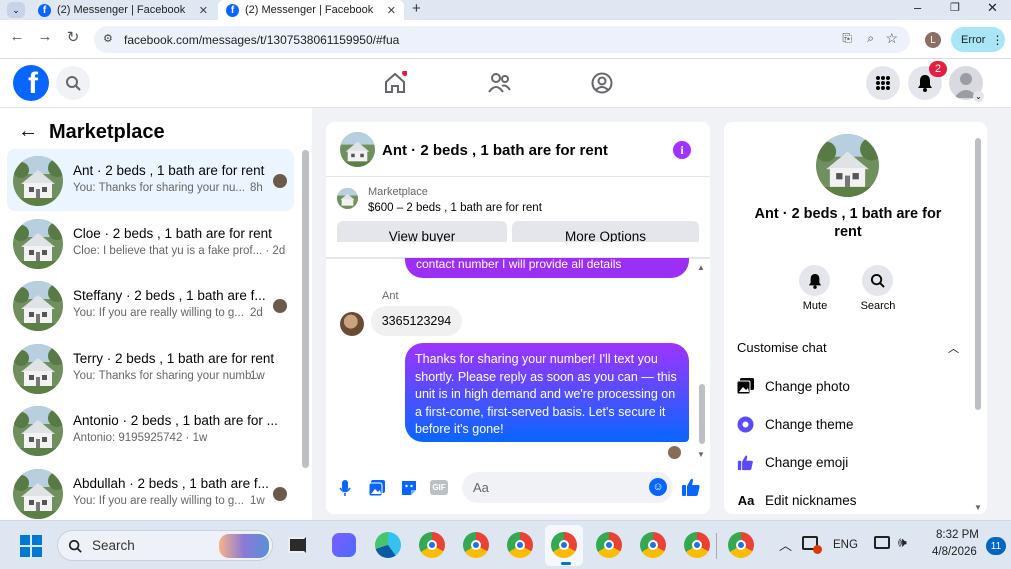  Describe the element at coordinates (954, 552) in the screenshot. I see `clock-date: 4/8/2026` at that location.